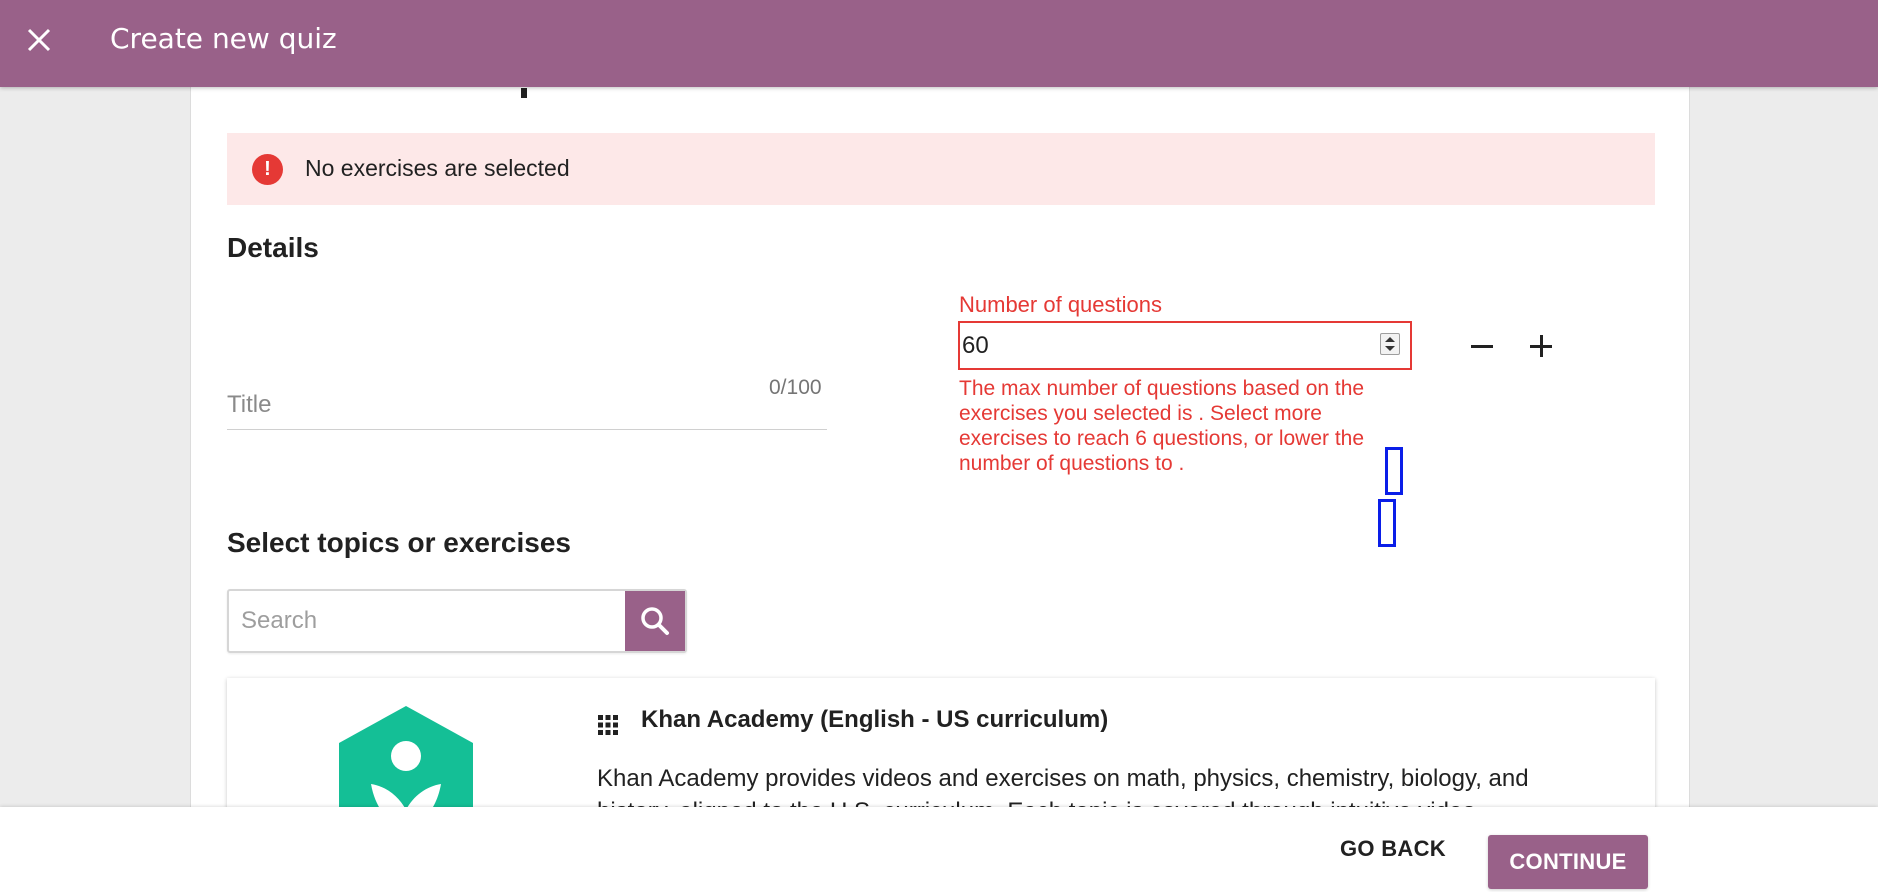 The image size is (1878, 892). Describe the element at coordinates (795, 387) in the screenshot. I see `title-char-counter: 0/100` at that location.